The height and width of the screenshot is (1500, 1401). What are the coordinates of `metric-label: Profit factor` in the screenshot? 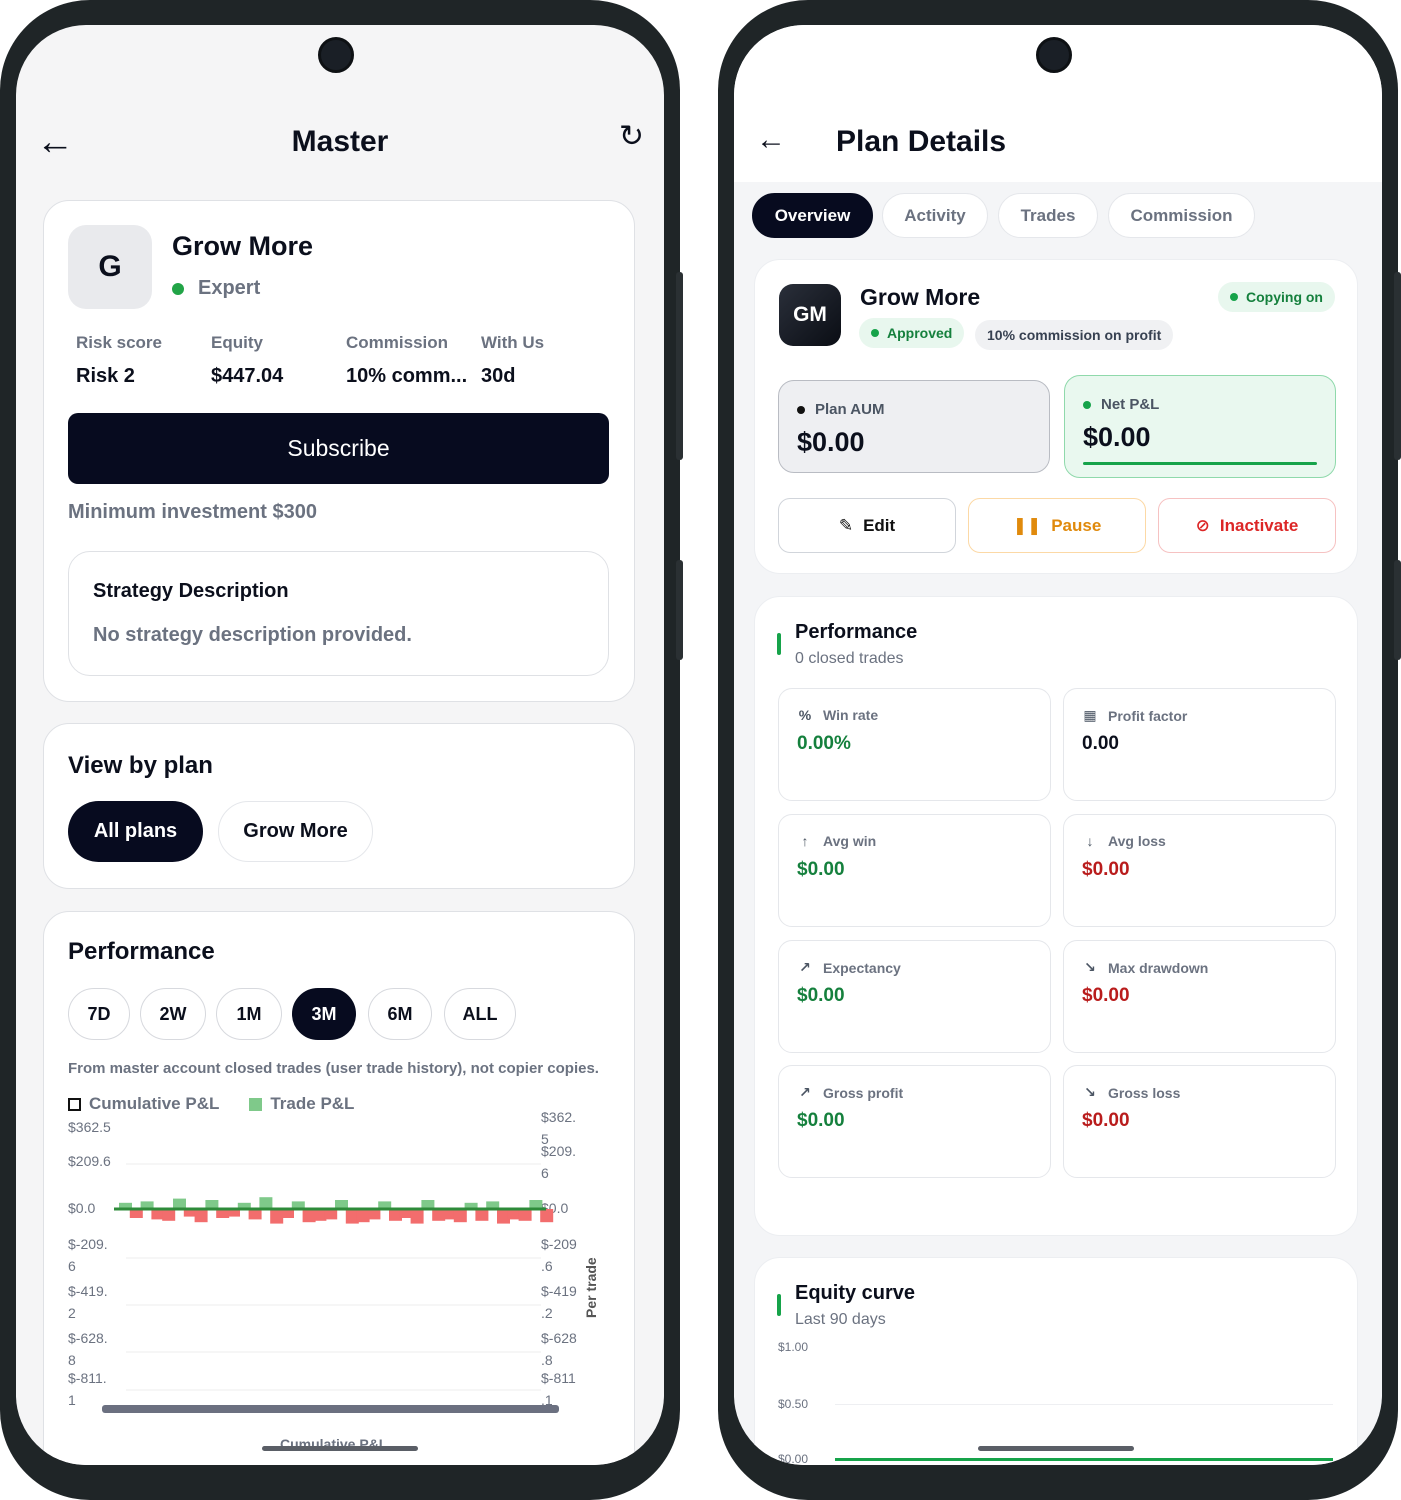 It's located at (1148, 715).